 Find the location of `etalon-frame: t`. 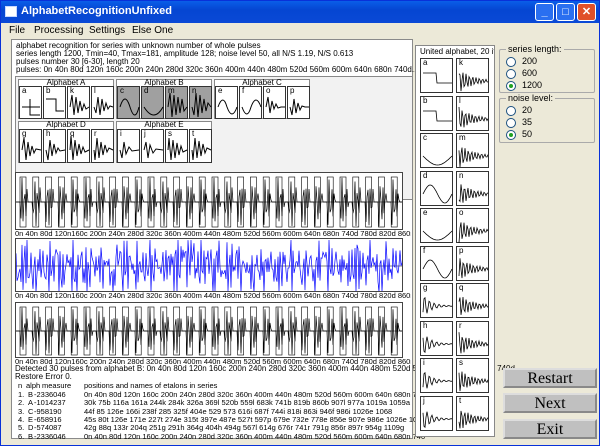

etalon-frame: t is located at coordinates (200, 146).